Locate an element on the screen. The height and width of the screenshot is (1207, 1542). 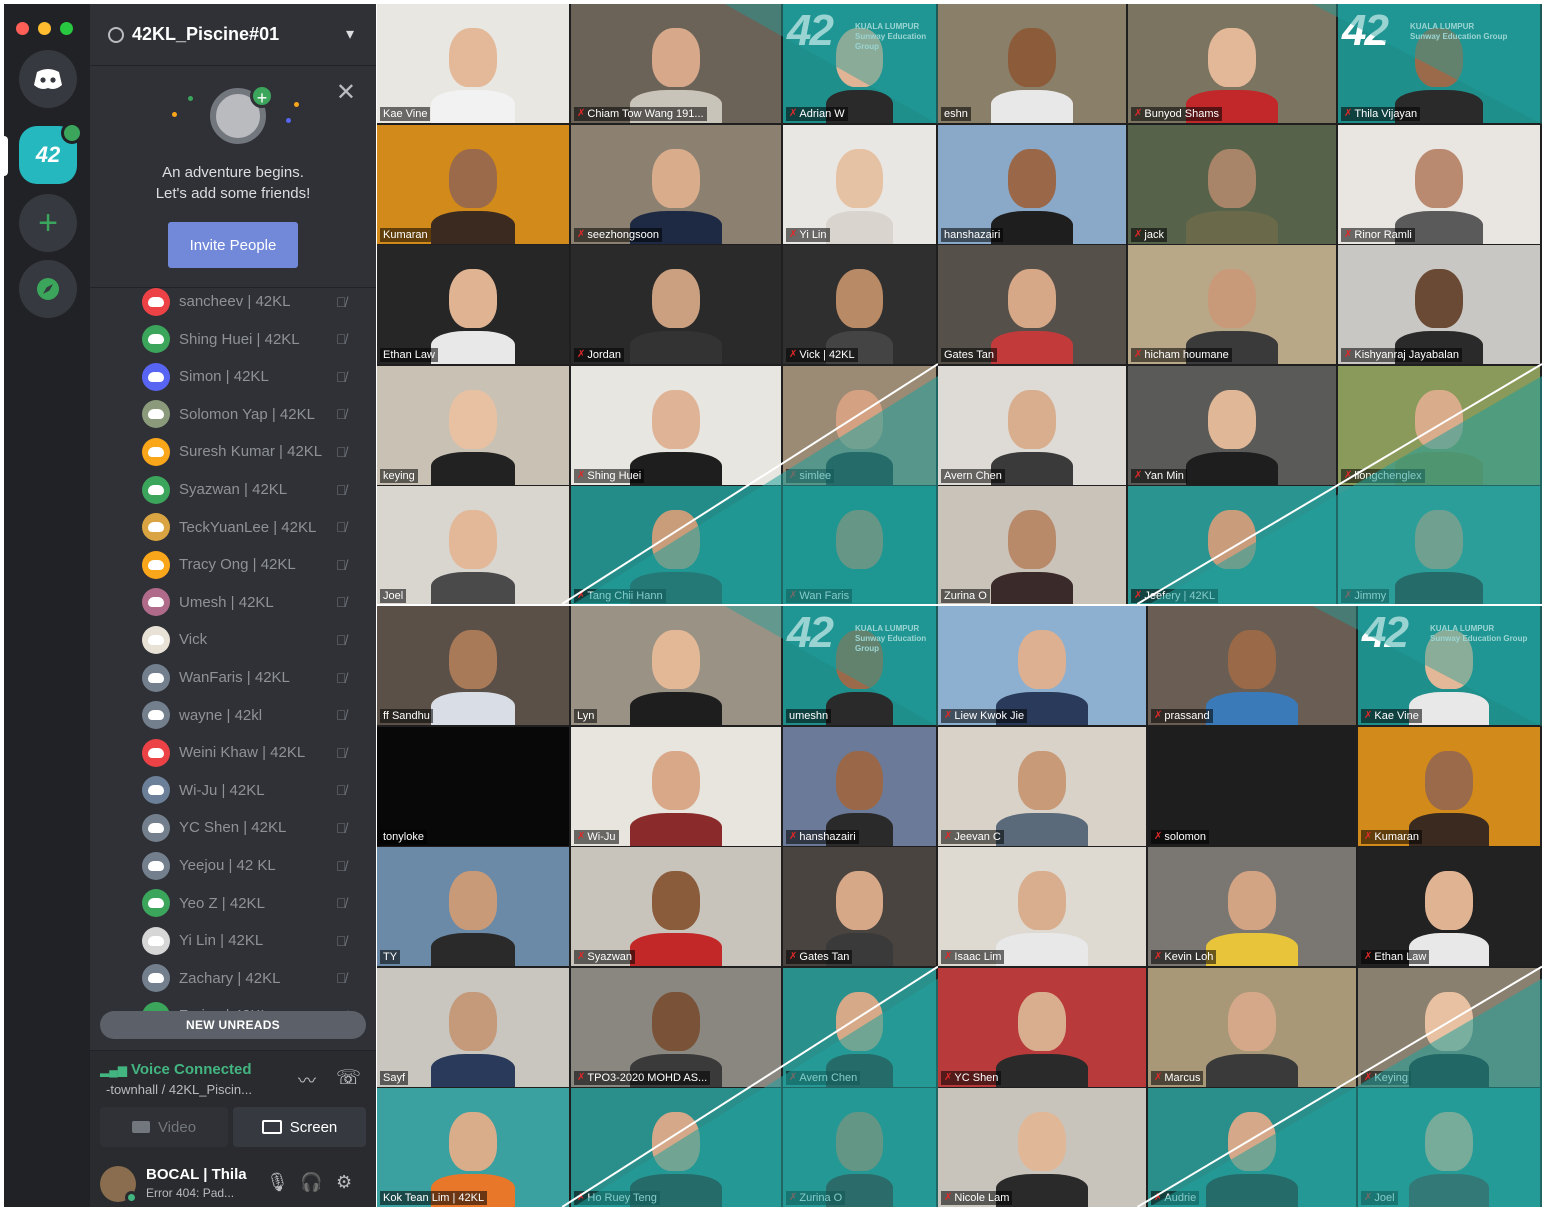
video-tile: ✗ Isaac Lim is located at coordinates (1042, 906).